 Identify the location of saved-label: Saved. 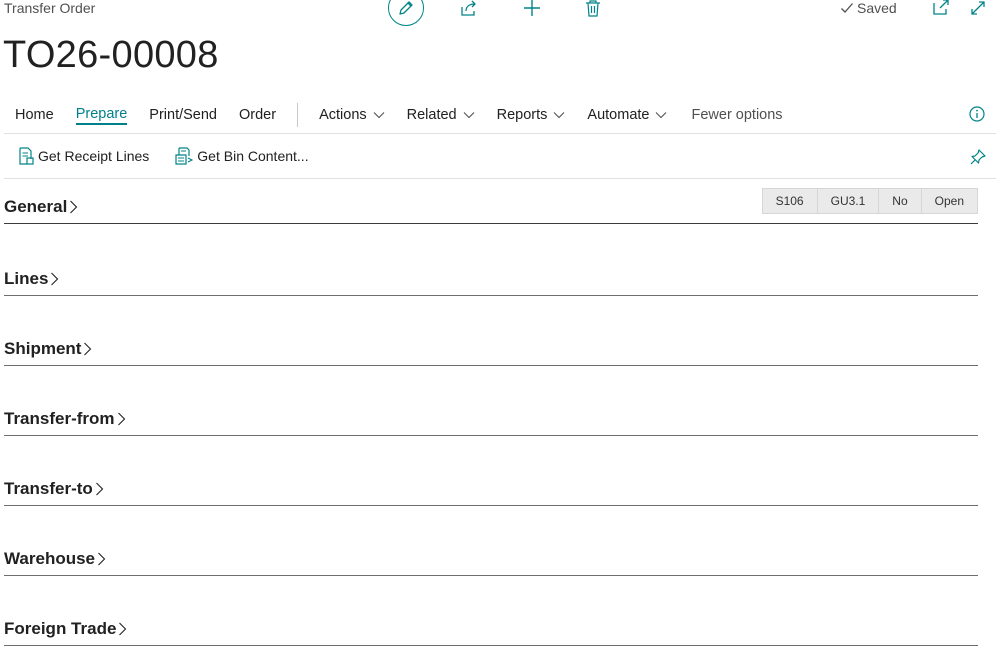
(877, 8).